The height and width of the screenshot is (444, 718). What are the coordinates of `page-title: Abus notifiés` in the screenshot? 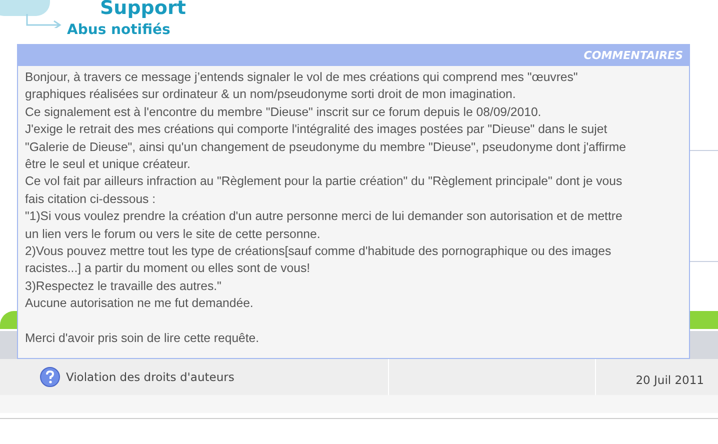 It's located at (118, 30).